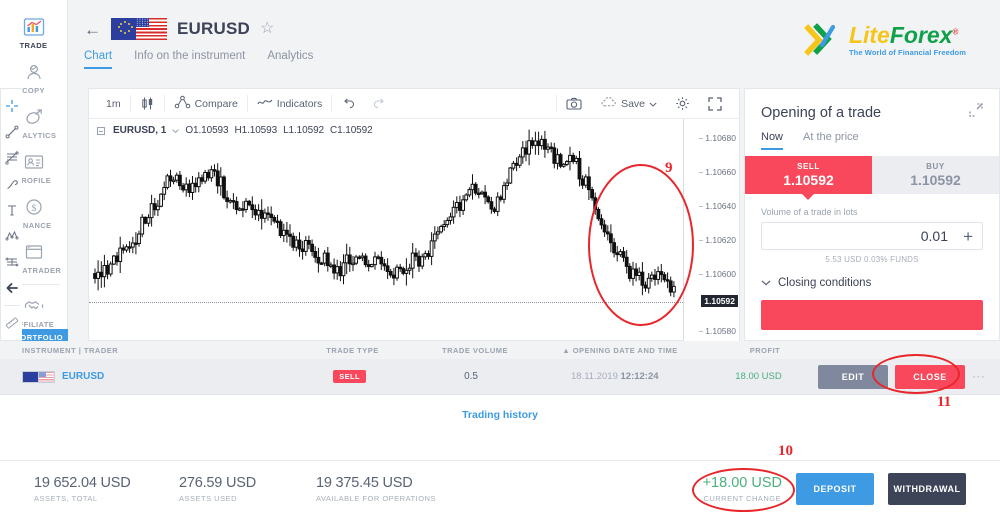 This screenshot has width=1000, height=516. What do you see at coordinates (12, 236) in the screenshot?
I see `pattern-icon` at bounding box center [12, 236].